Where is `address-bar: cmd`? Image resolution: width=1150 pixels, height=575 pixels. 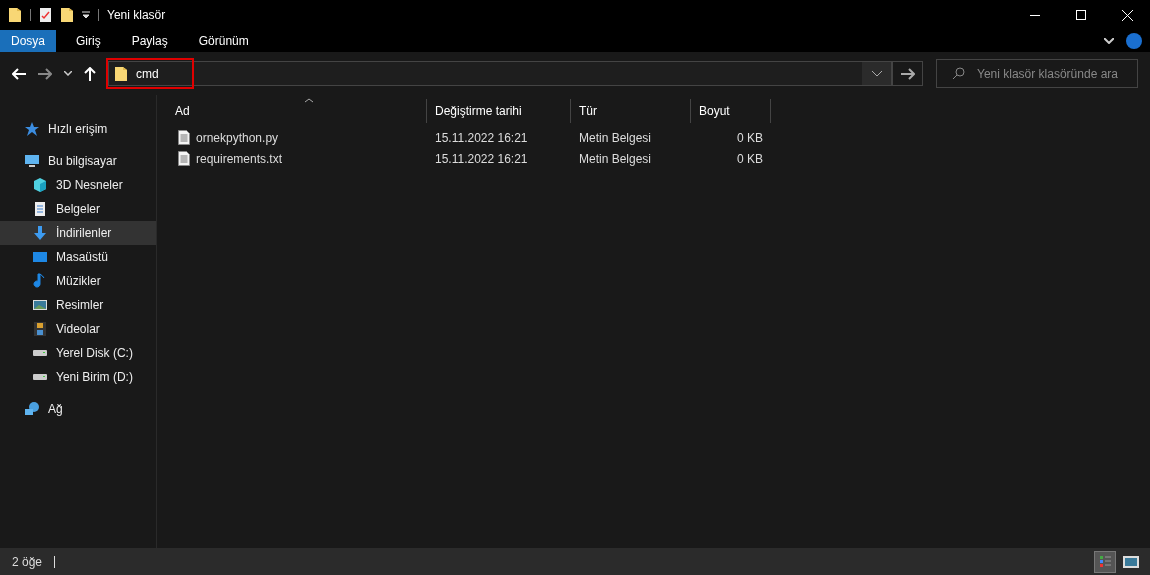 address-bar: cmd is located at coordinates (500, 73).